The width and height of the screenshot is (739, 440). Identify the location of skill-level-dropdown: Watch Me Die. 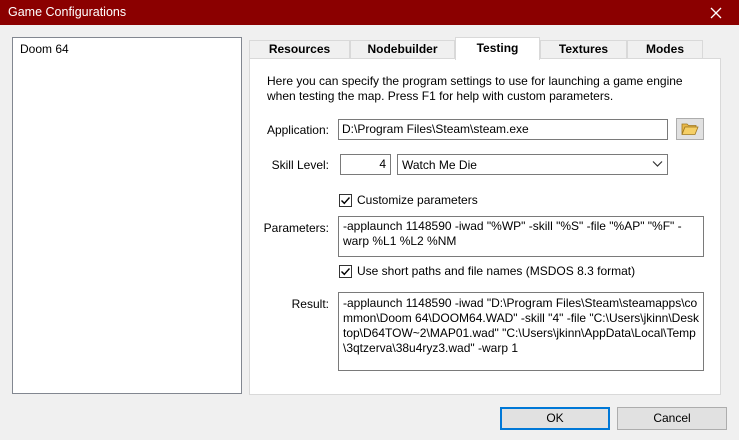
(532, 164).